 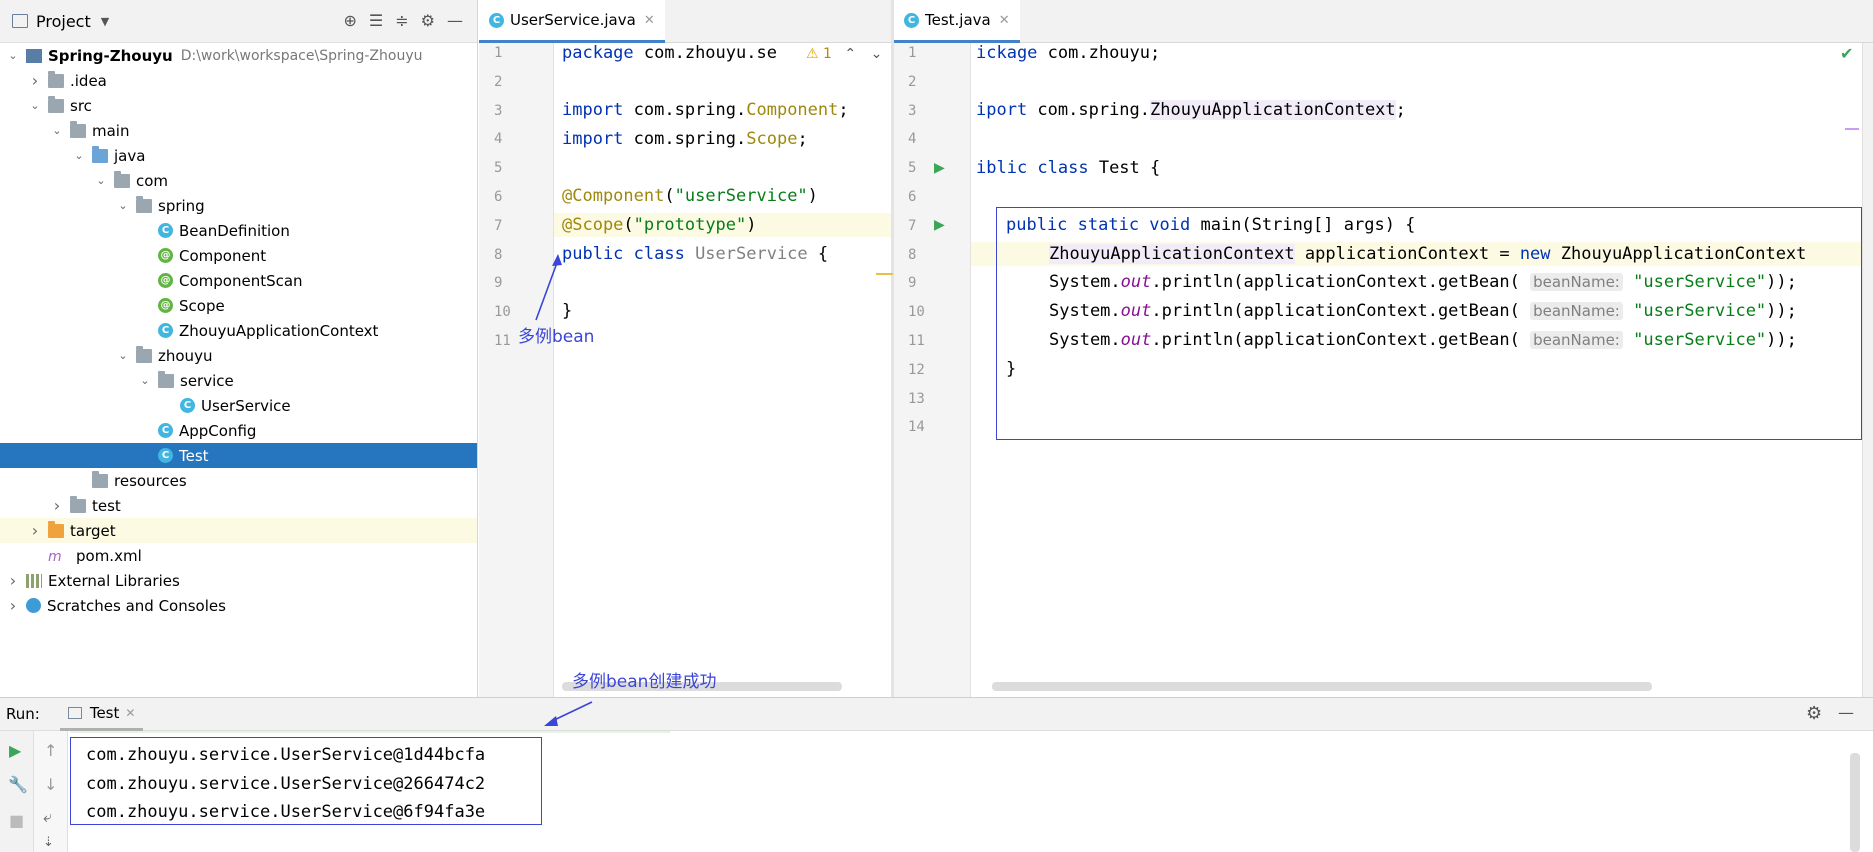 What do you see at coordinates (884, 274) in the screenshot?
I see `change-marker` at bounding box center [884, 274].